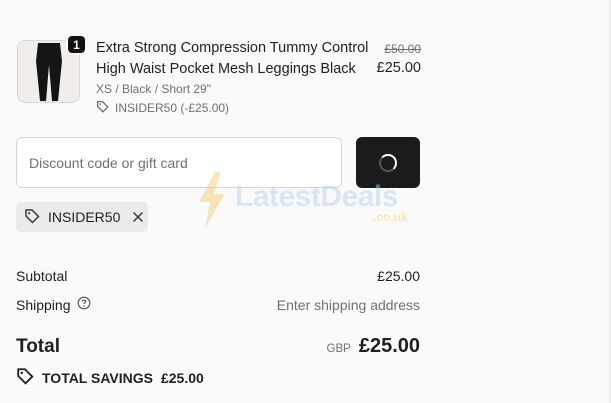  Describe the element at coordinates (182, 377) in the screenshot. I see `savings-value: £25.00` at that location.